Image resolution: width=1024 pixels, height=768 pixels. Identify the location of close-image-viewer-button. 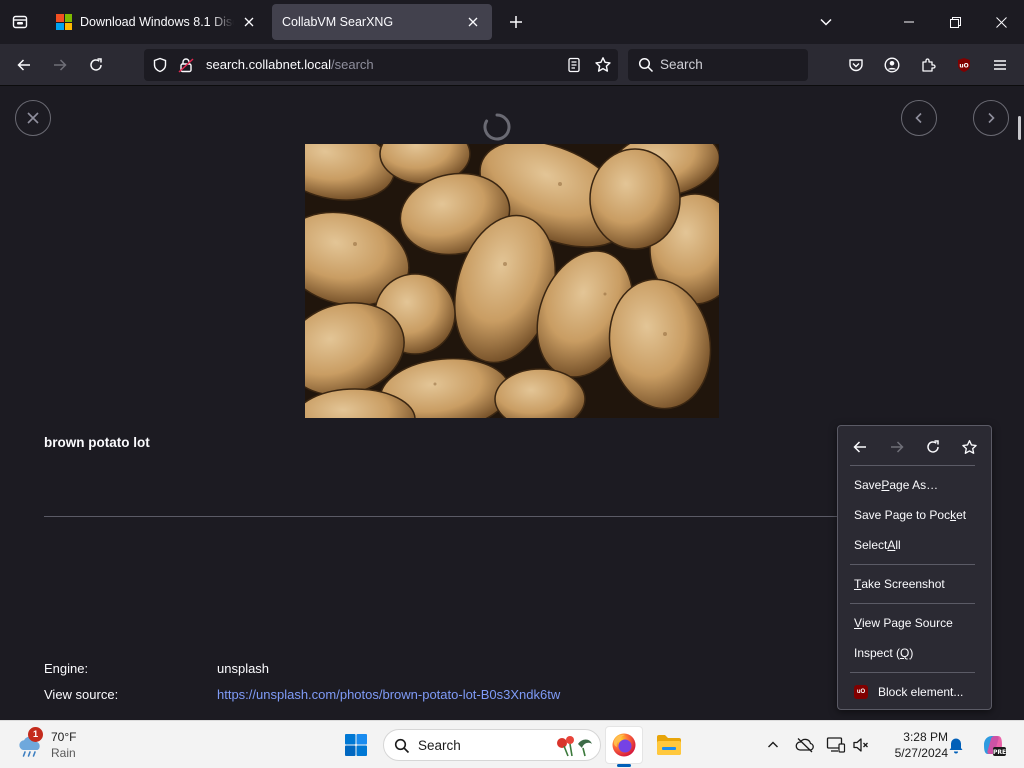
(33, 118).